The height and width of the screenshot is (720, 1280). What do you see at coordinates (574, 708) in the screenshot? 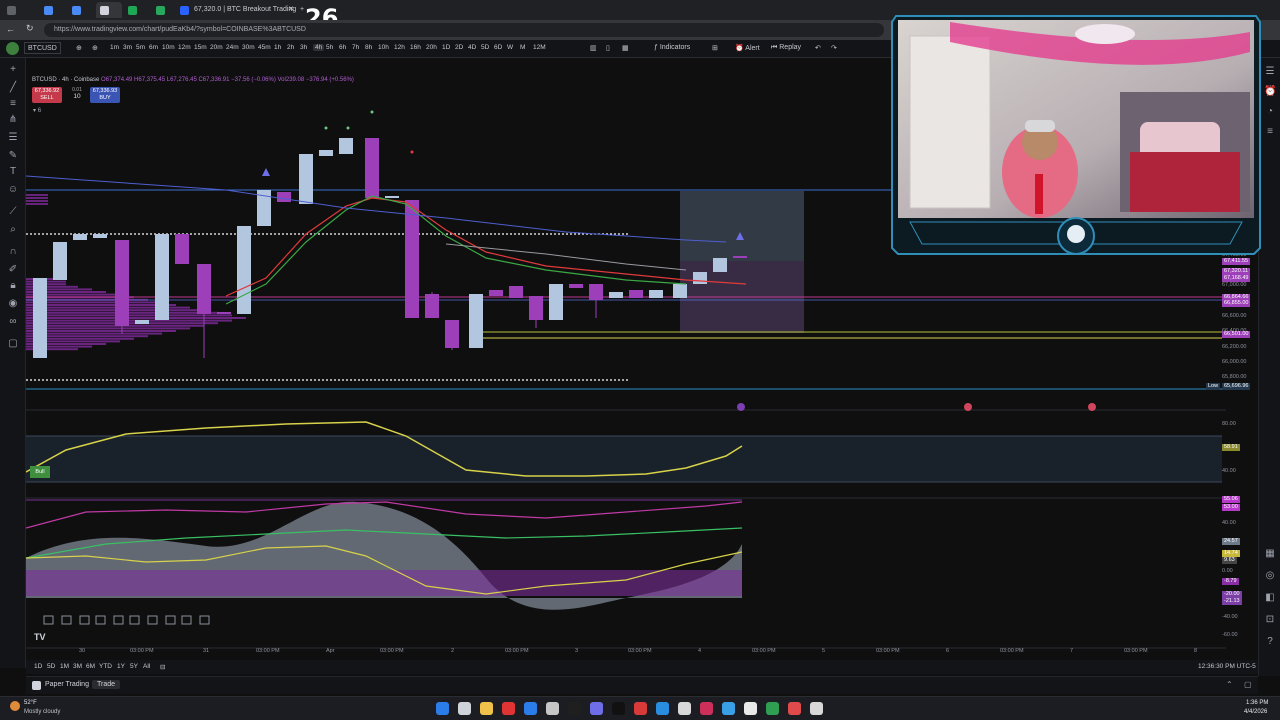
I see `tiktok-icon` at bounding box center [574, 708].